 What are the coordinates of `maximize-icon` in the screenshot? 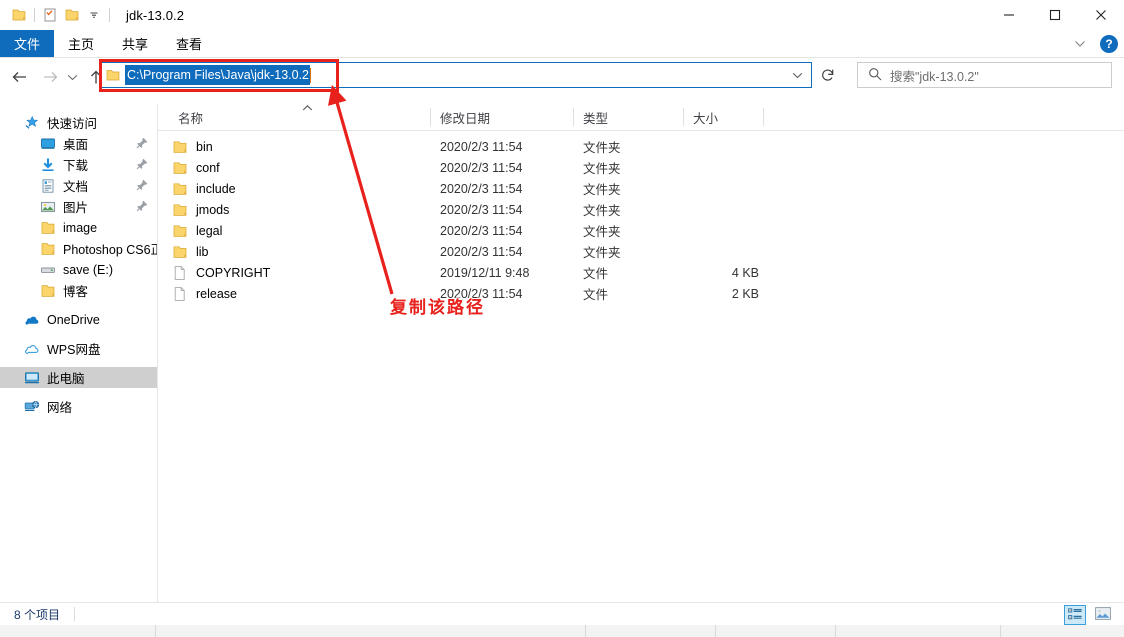 It's located at (1055, 15).